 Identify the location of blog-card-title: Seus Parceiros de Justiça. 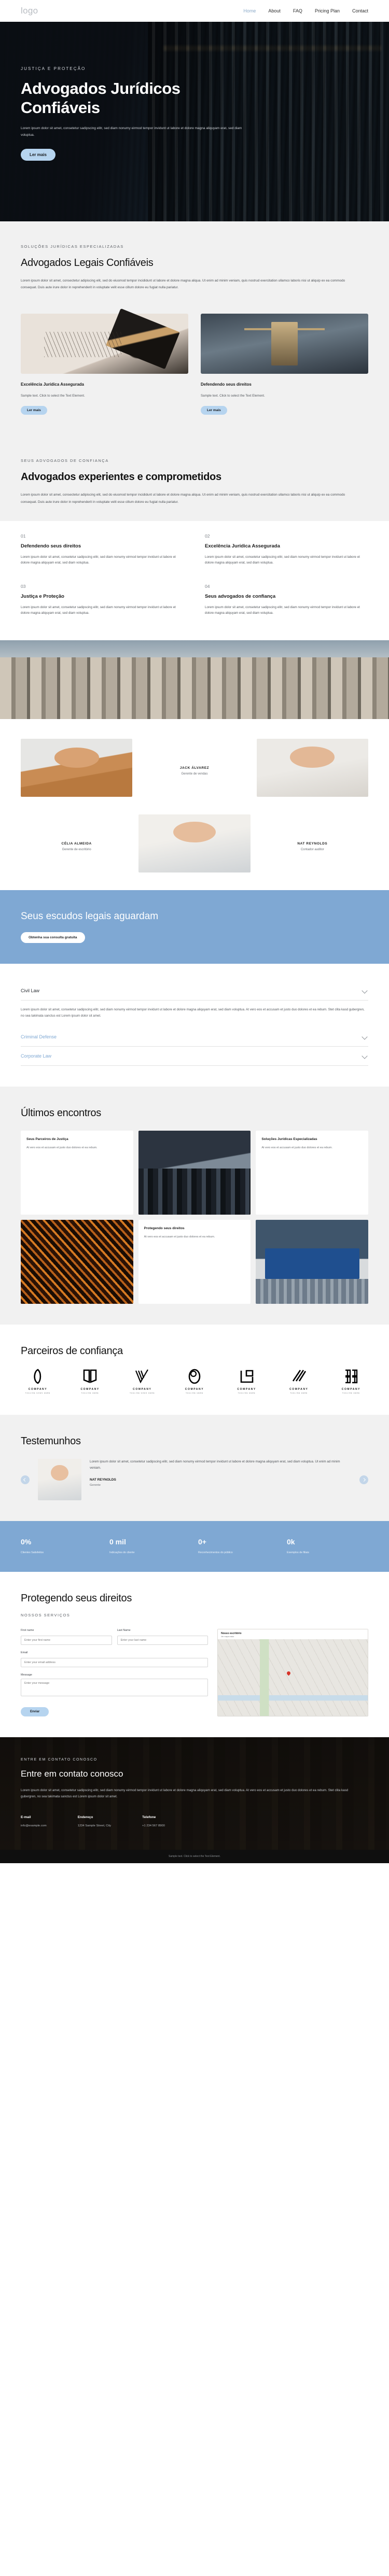
(47, 1139).